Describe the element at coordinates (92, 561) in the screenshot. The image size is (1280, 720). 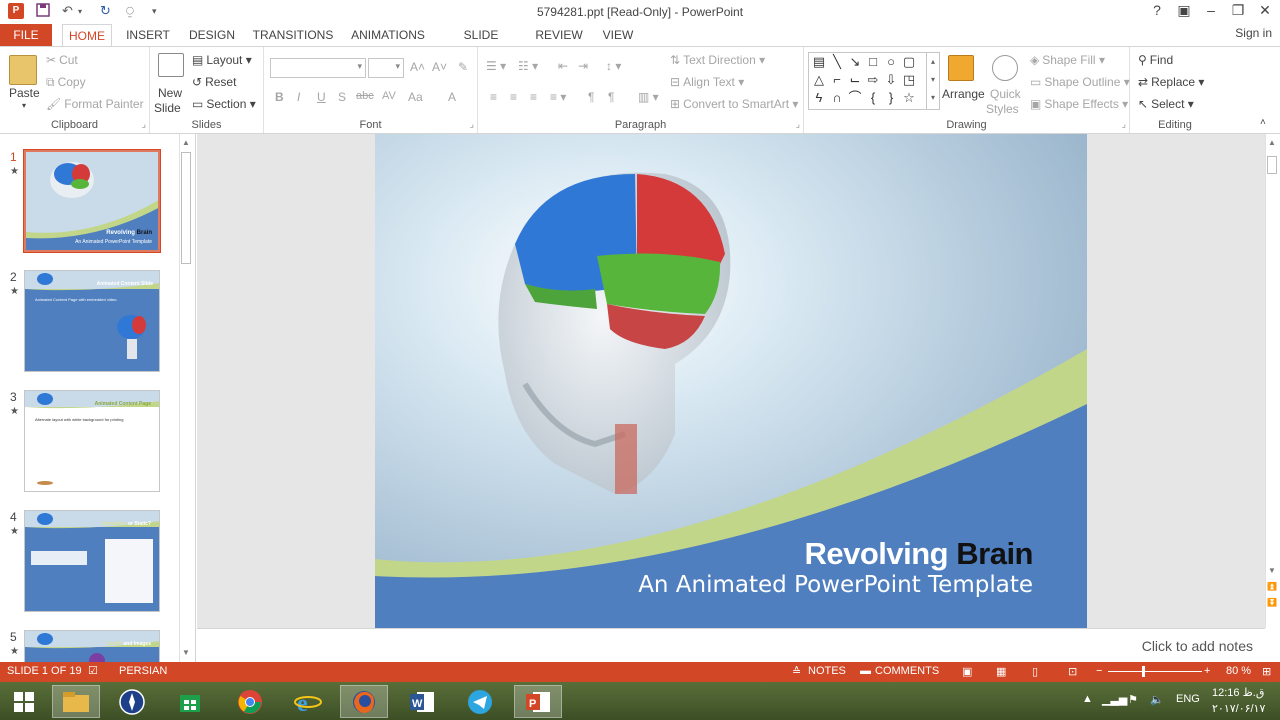
I see `slide-thumbnail-4: Animation or Static?` at that location.